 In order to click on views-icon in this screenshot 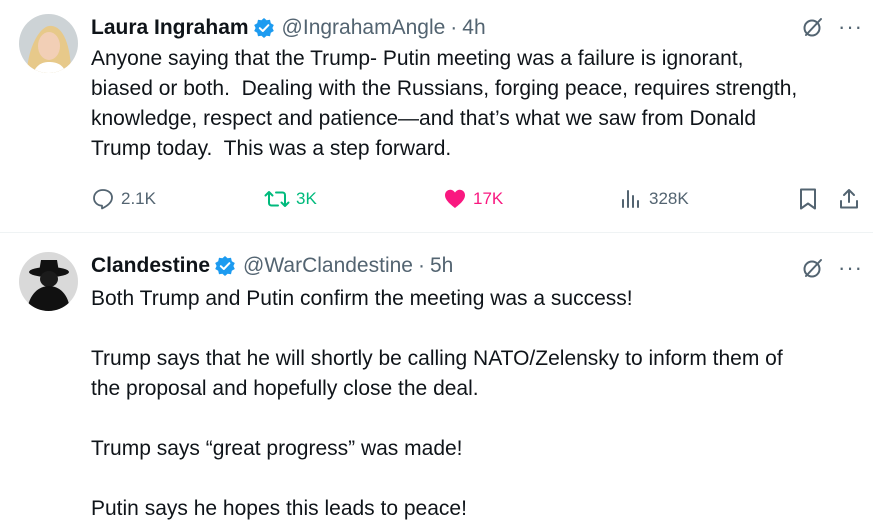, I will do `click(630, 199)`.